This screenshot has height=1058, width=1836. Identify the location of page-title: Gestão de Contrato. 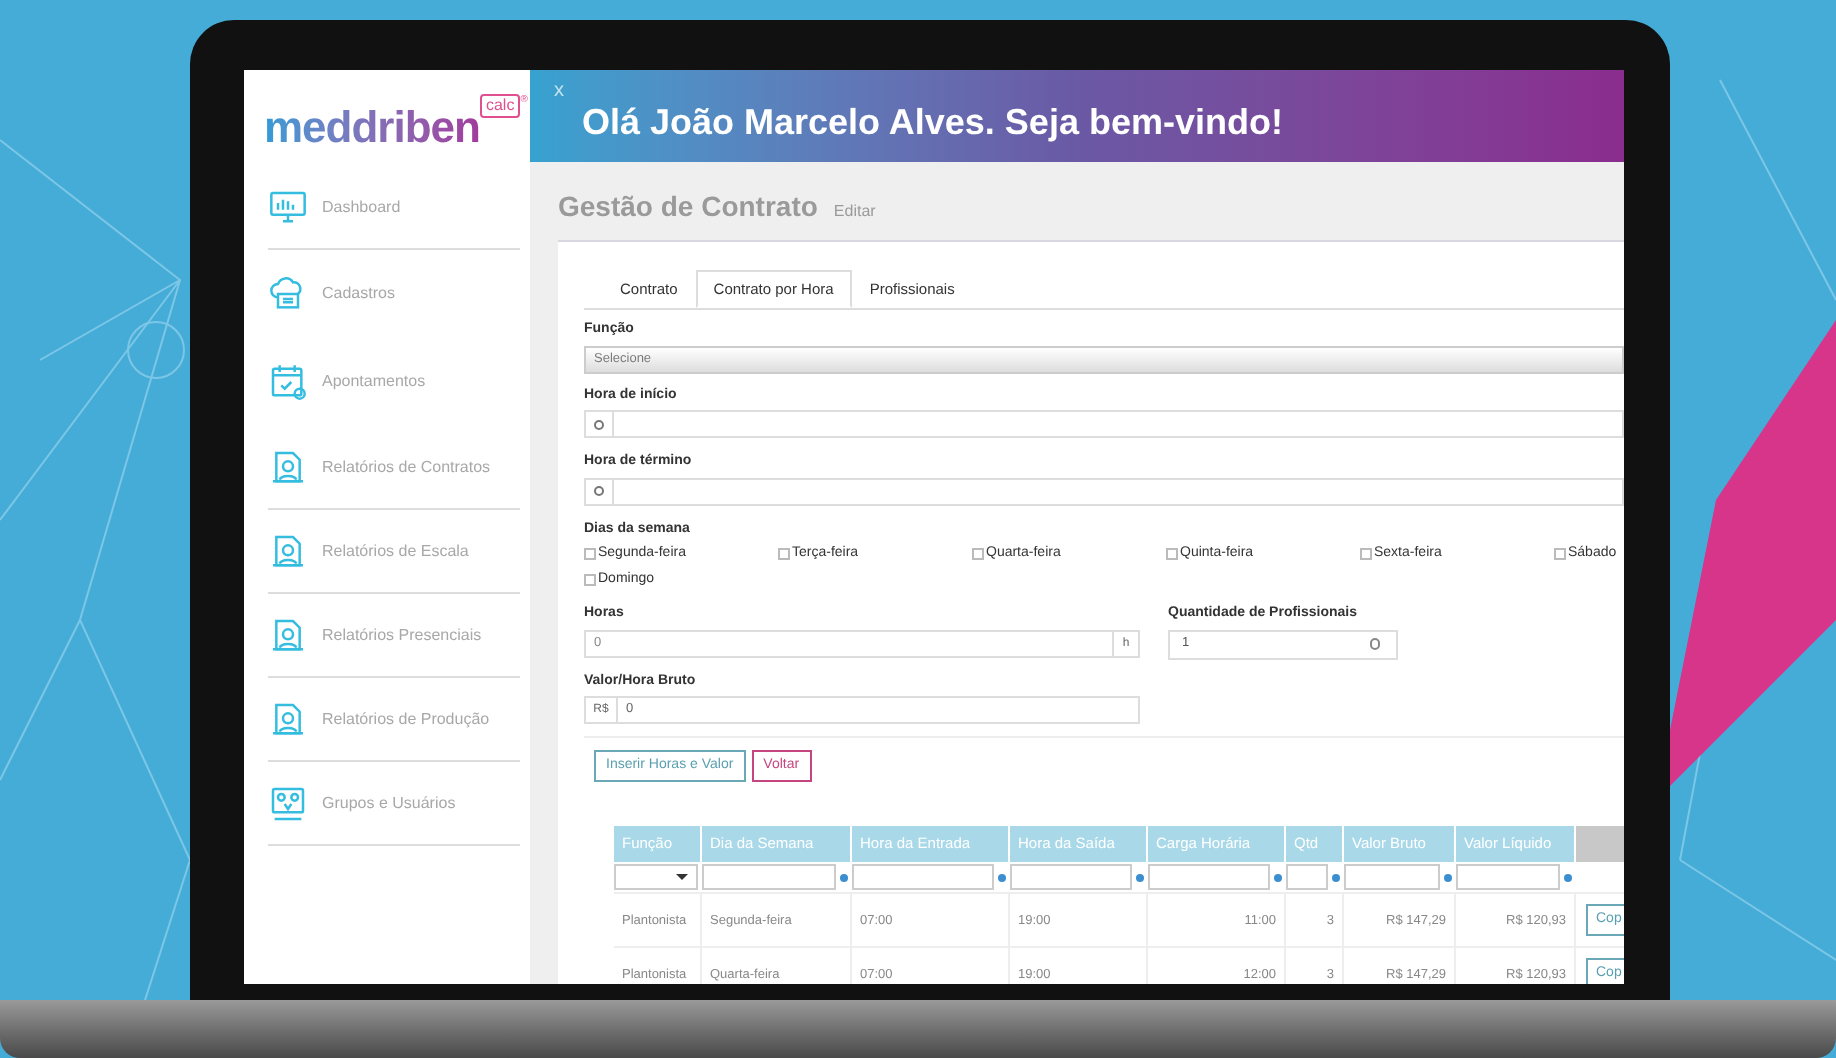
(688, 207).